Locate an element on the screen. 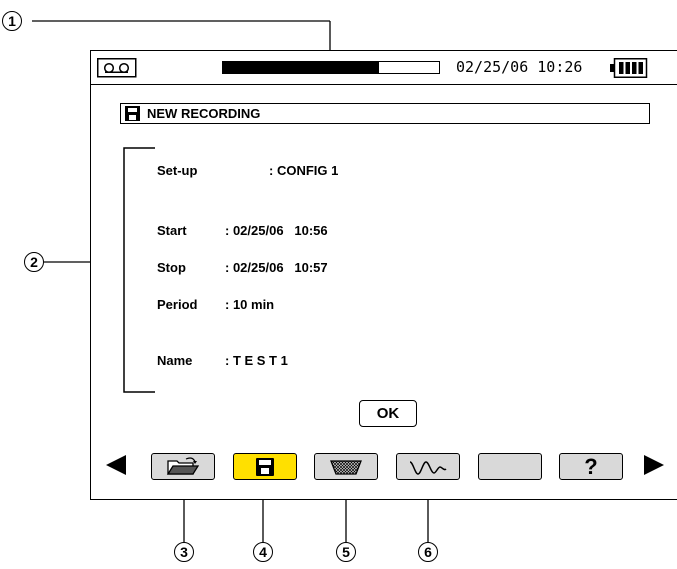 This screenshot has width=677, height=569. period-value: : 10 min is located at coordinates (250, 304).